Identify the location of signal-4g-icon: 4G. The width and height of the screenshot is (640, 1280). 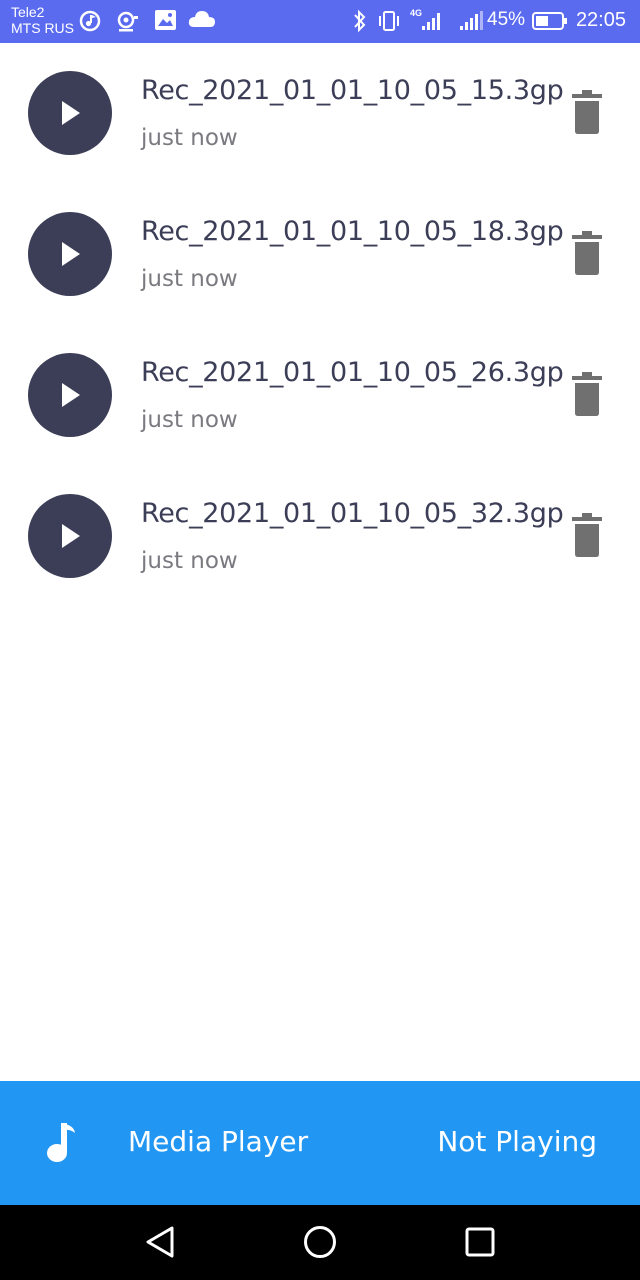
(425, 23).